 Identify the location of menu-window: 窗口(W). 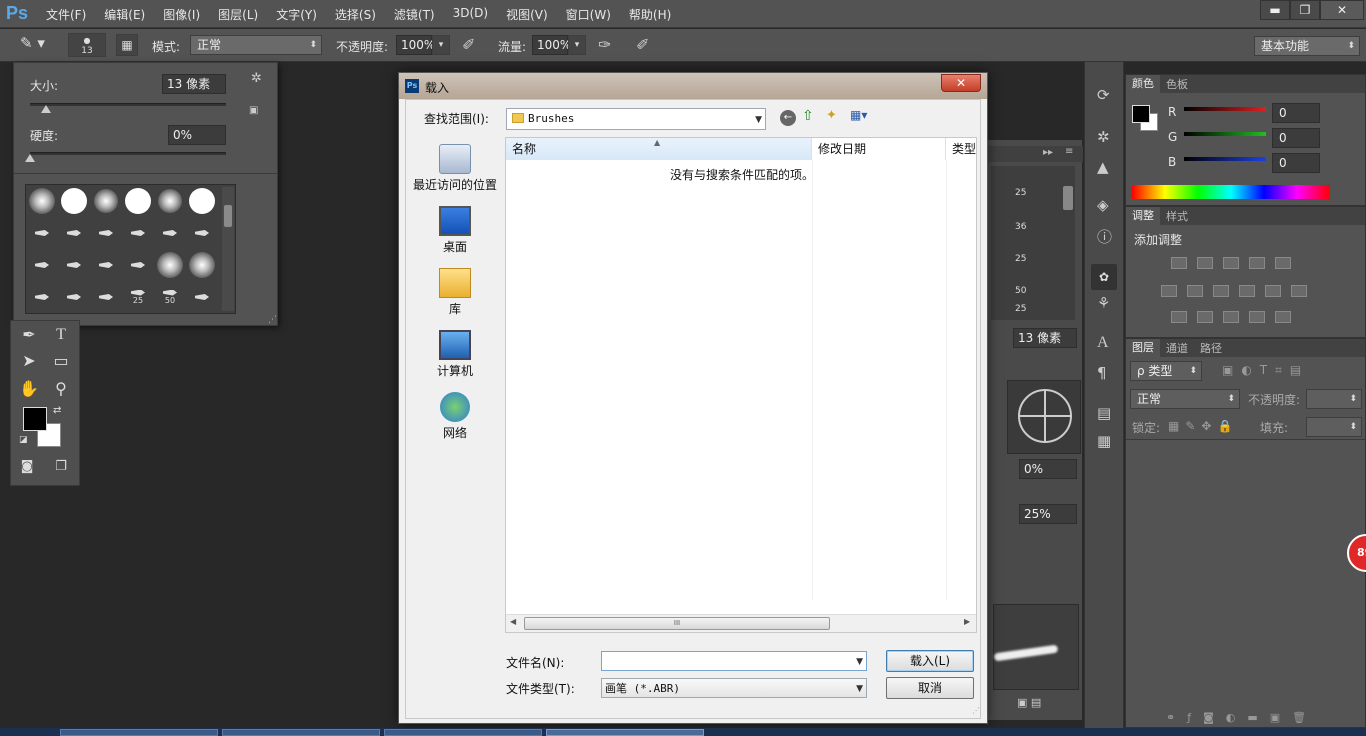
(588, 14).